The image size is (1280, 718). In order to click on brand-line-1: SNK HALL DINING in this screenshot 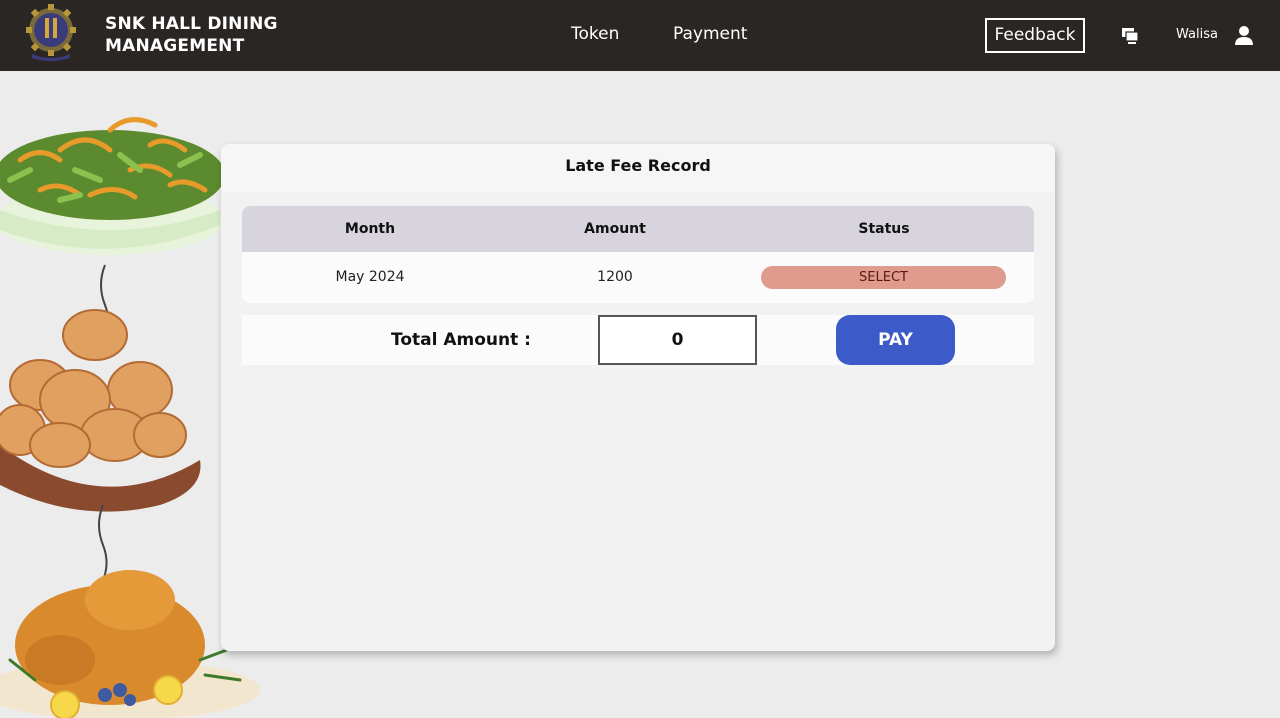, I will do `click(191, 24)`.